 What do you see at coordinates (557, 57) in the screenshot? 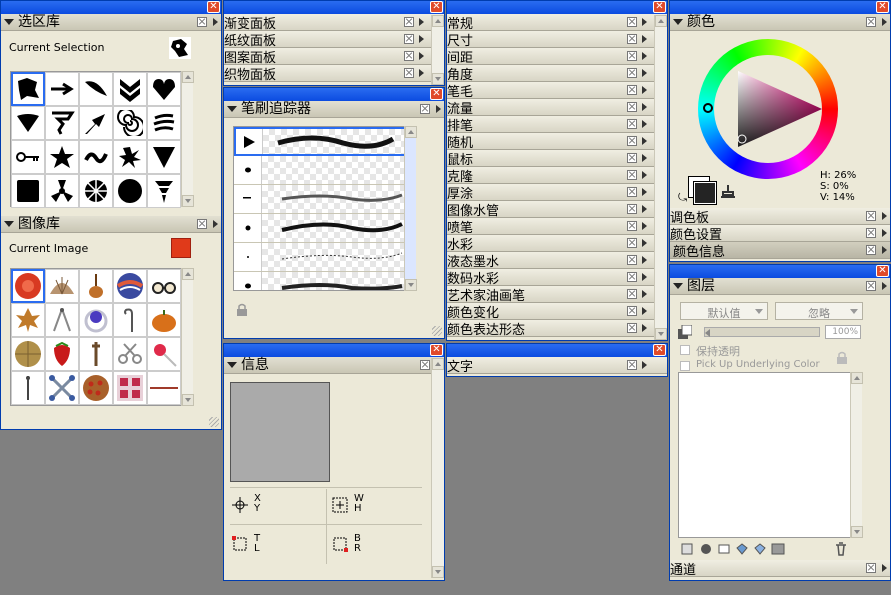
I see `brush-category-row: 间距` at bounding box center [557, 57].